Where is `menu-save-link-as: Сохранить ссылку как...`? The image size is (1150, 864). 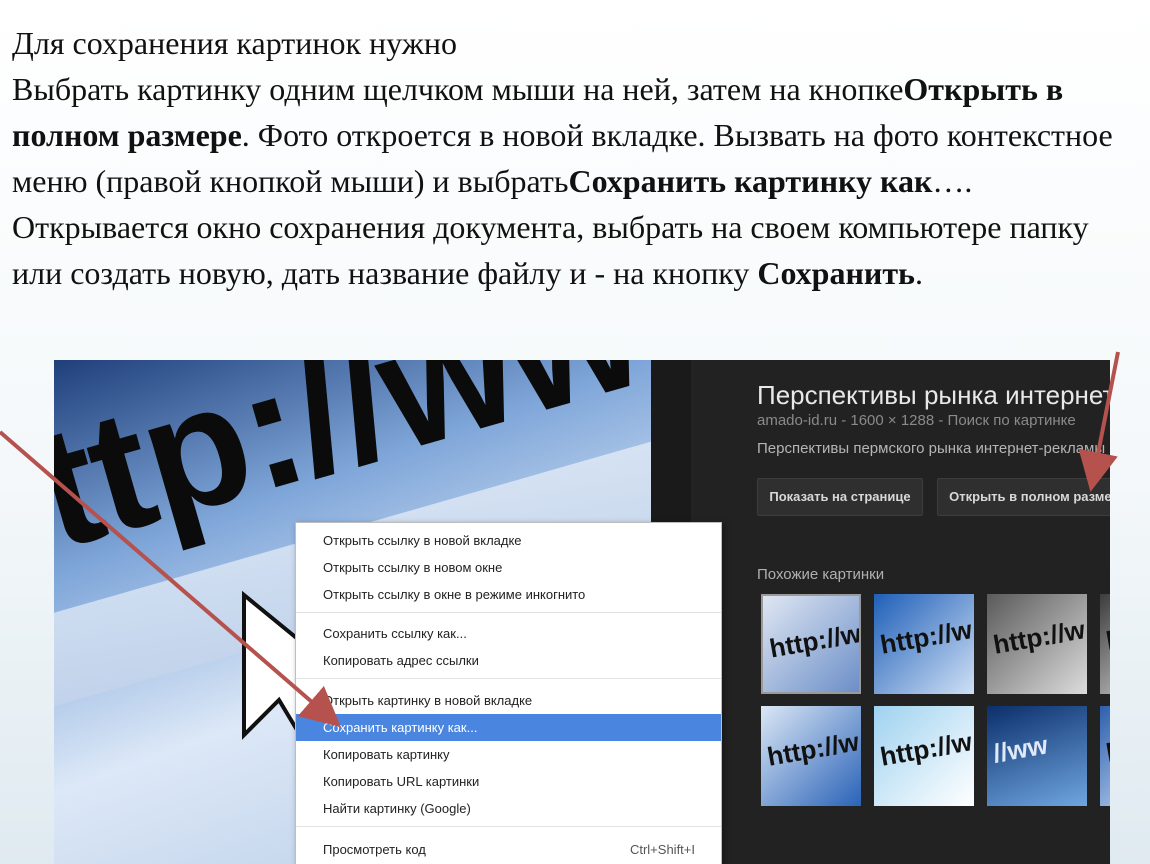 menu-save-link-as: Сохранить ссылку как... is located at coordinates (508, 633).